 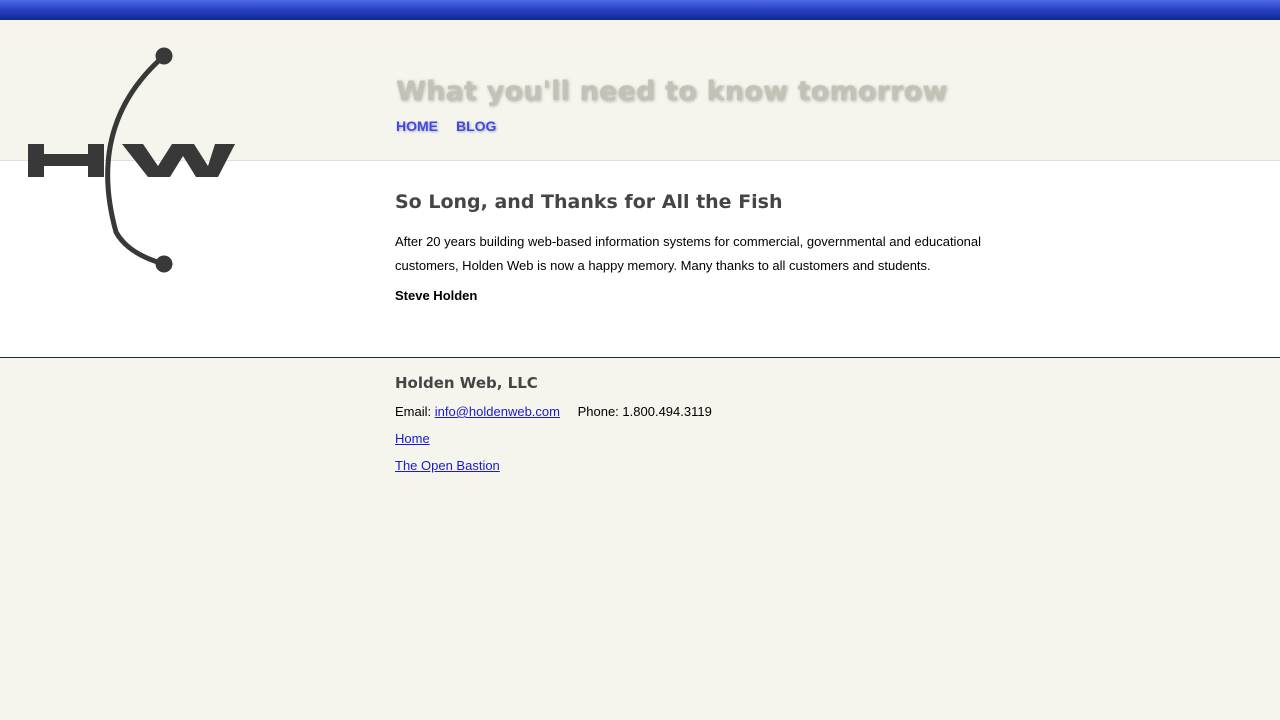 What do you see at coordinates (640, 10) in the screenshot?
I see `top-bar` at bounding box center [640, 10].